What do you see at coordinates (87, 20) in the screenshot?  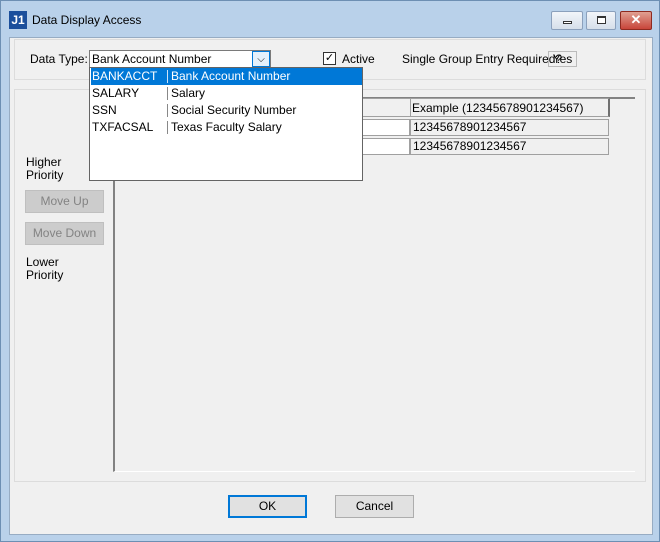 I see `window-title: Data Display Access` at bounding box center [87, 20].